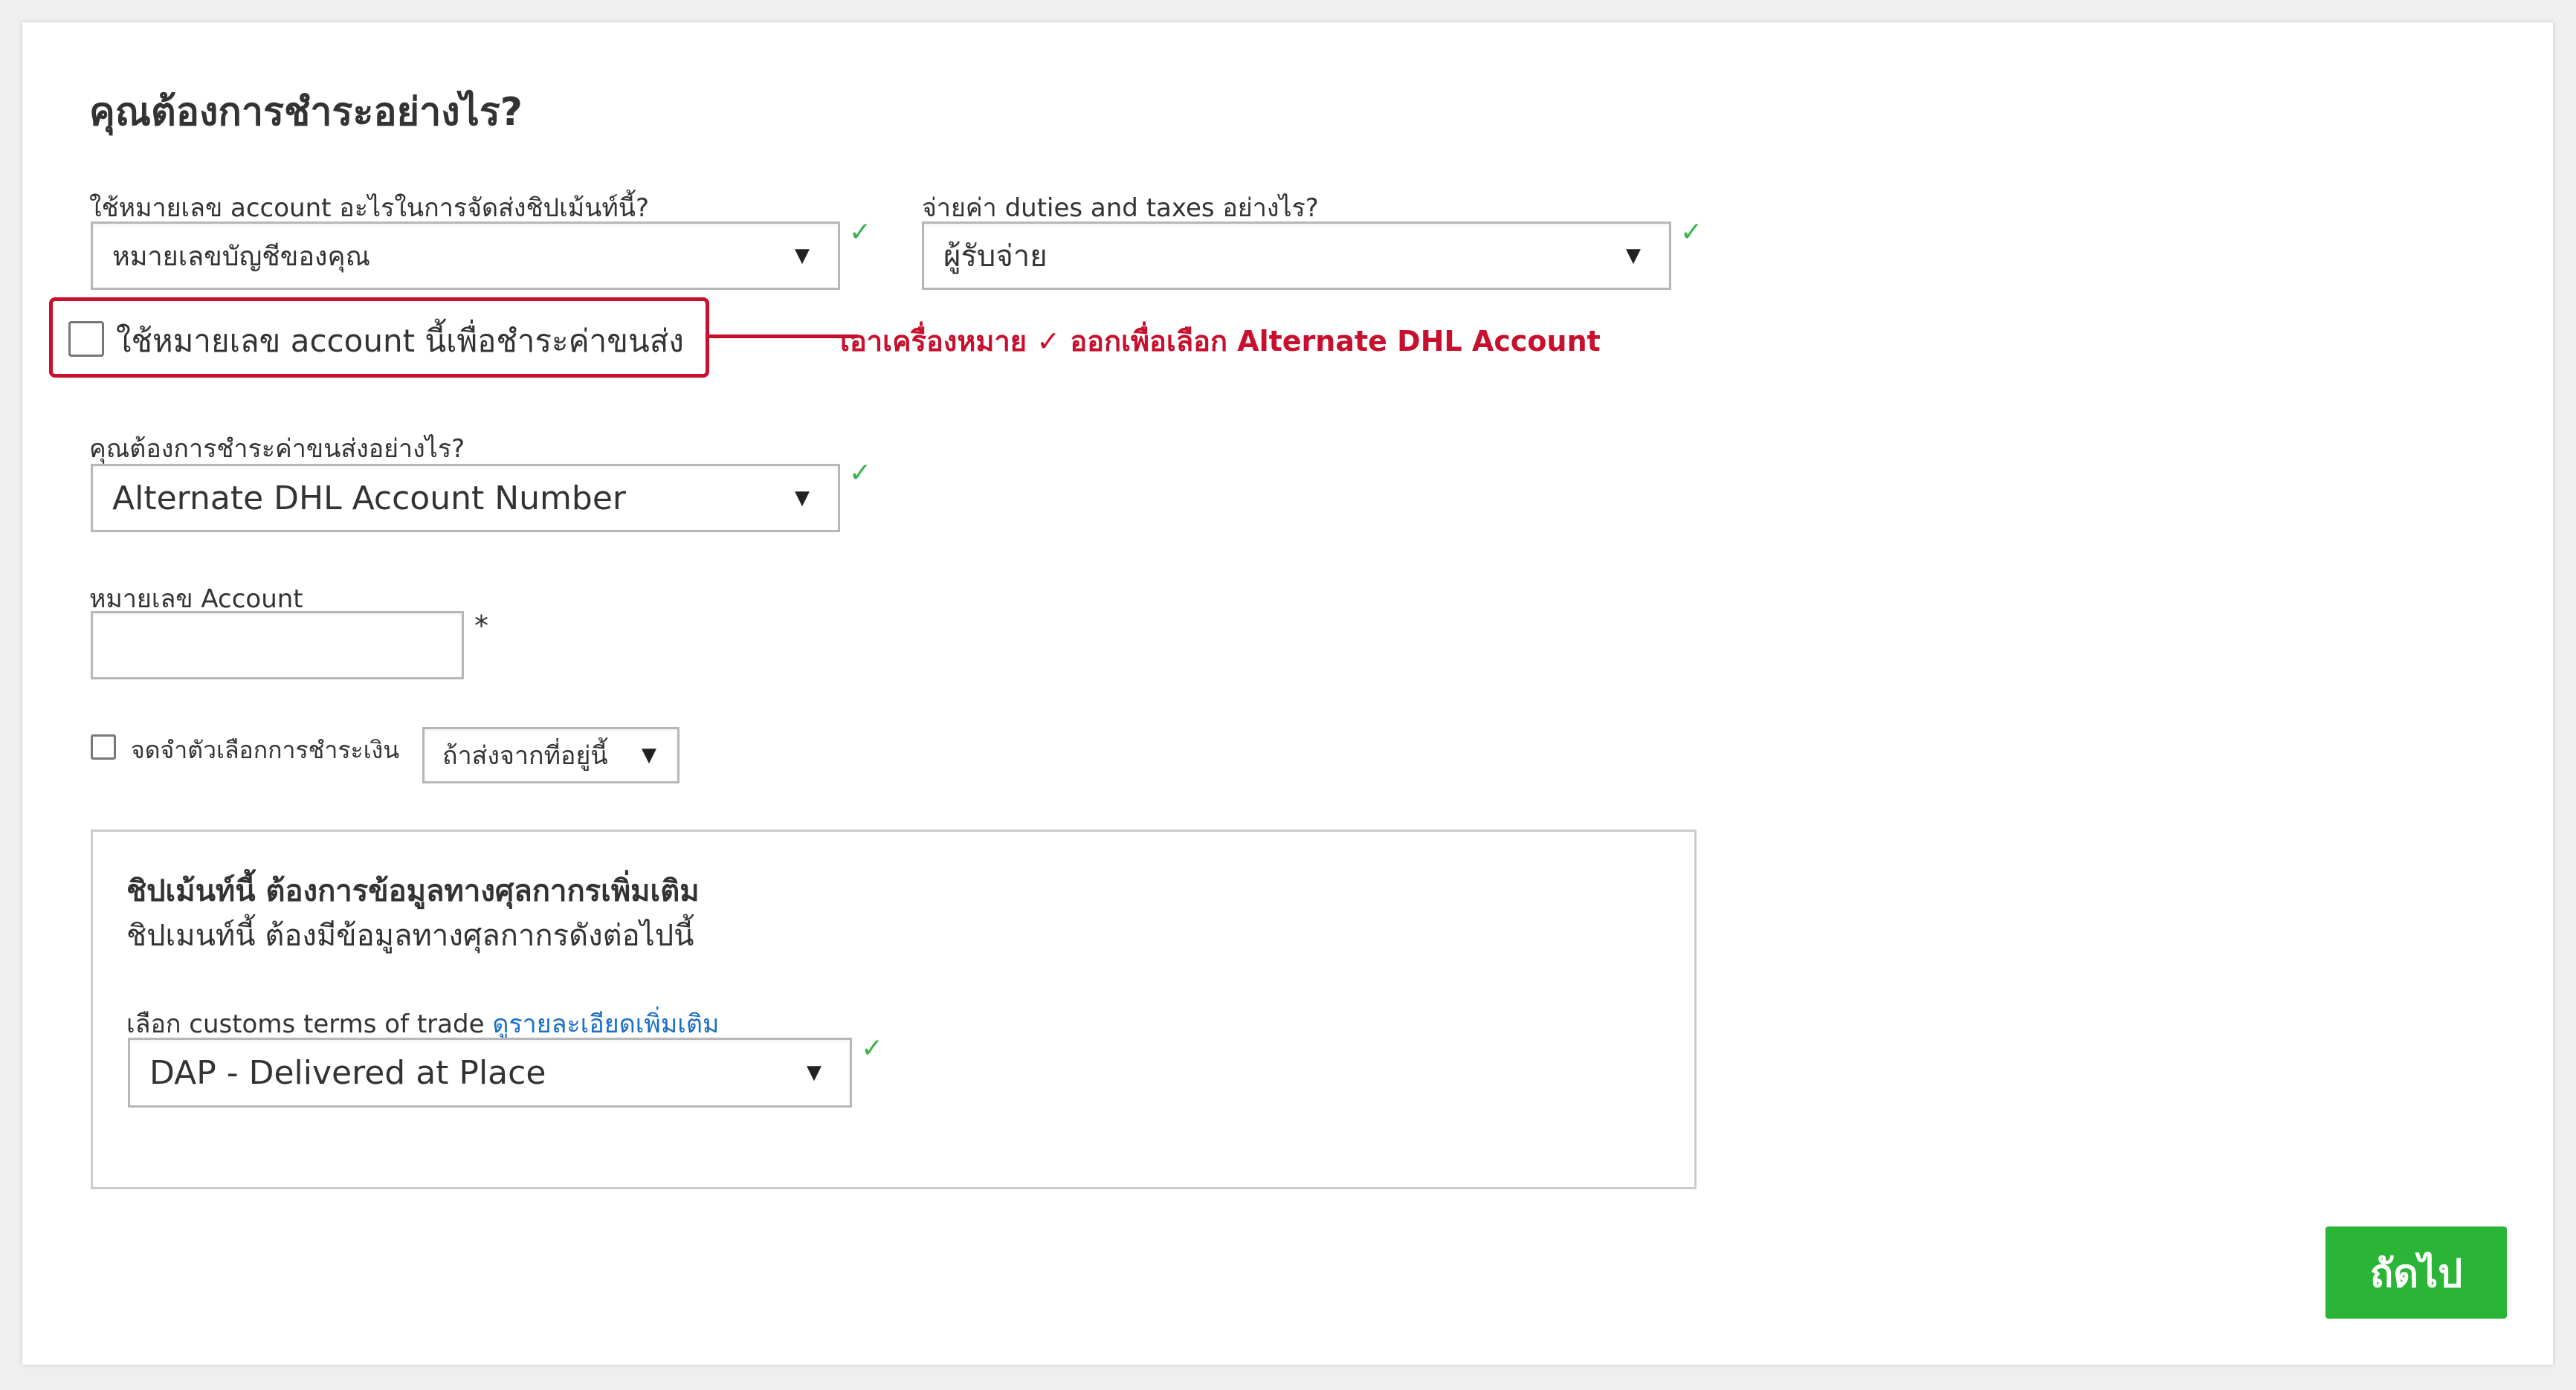 This screenshot has width=2576, height=1390. What do you see at coordinates (369, 498) in the screenshot?
I see `shipping-payment-value: Alternate DHL Account Number` at bounding box center [369, 498].